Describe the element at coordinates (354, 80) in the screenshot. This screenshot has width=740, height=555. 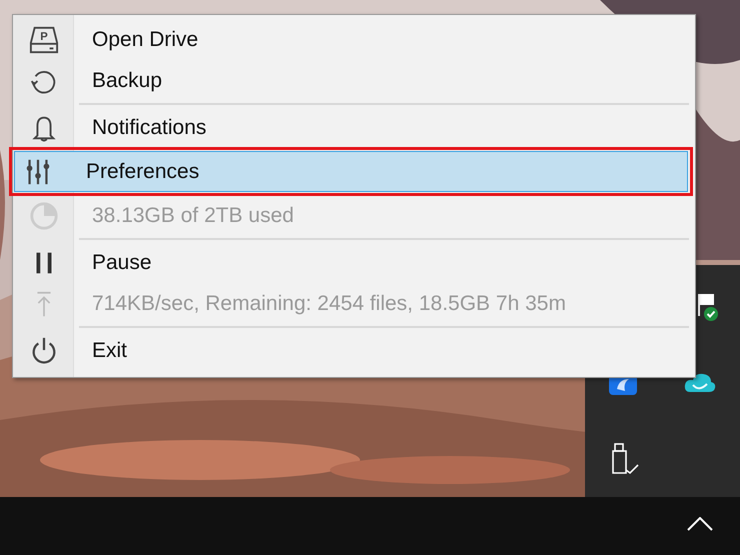
I see `menu-item: Backup` at that location.